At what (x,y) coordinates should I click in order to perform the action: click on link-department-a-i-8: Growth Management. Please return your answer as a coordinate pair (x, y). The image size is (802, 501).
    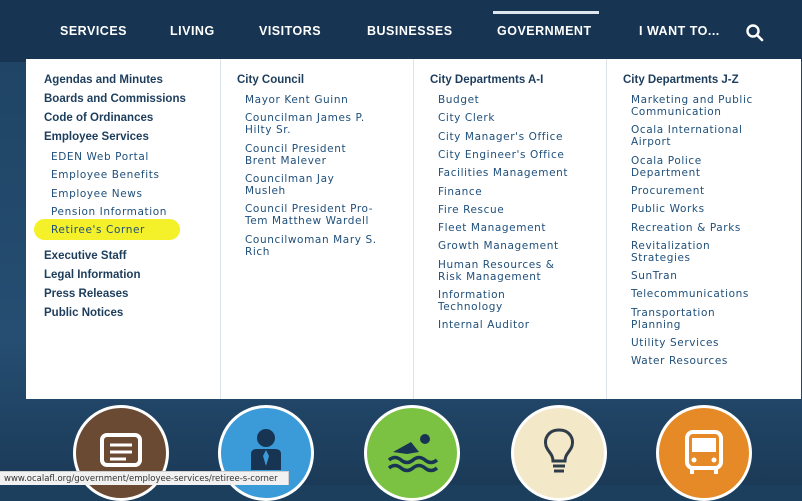
    Looking at the image, I should click on (498, 246).